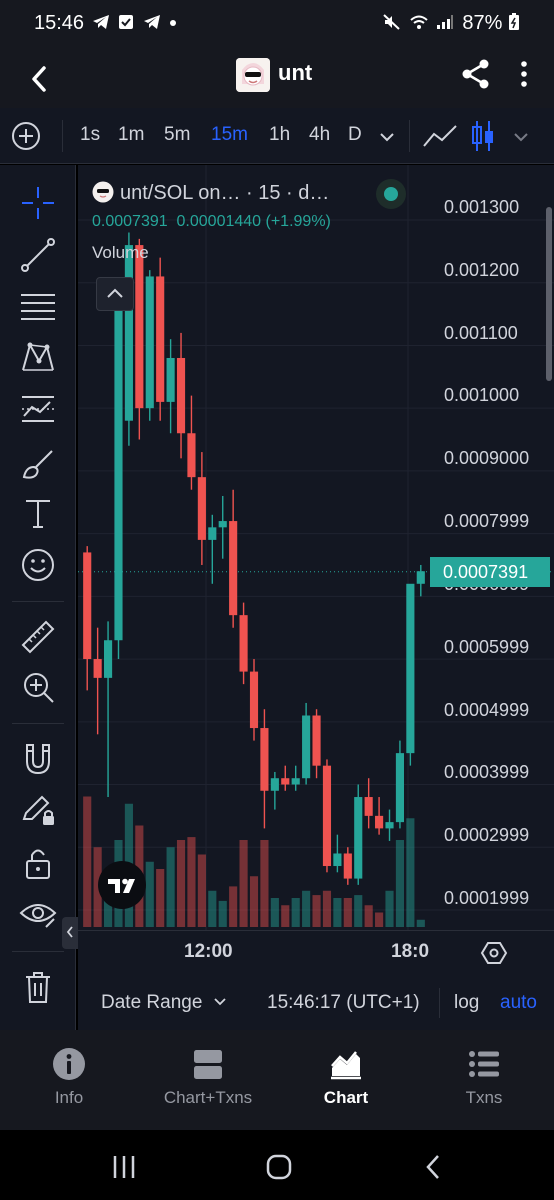  I want to click on drawing-toolbar, so click(38, 597).